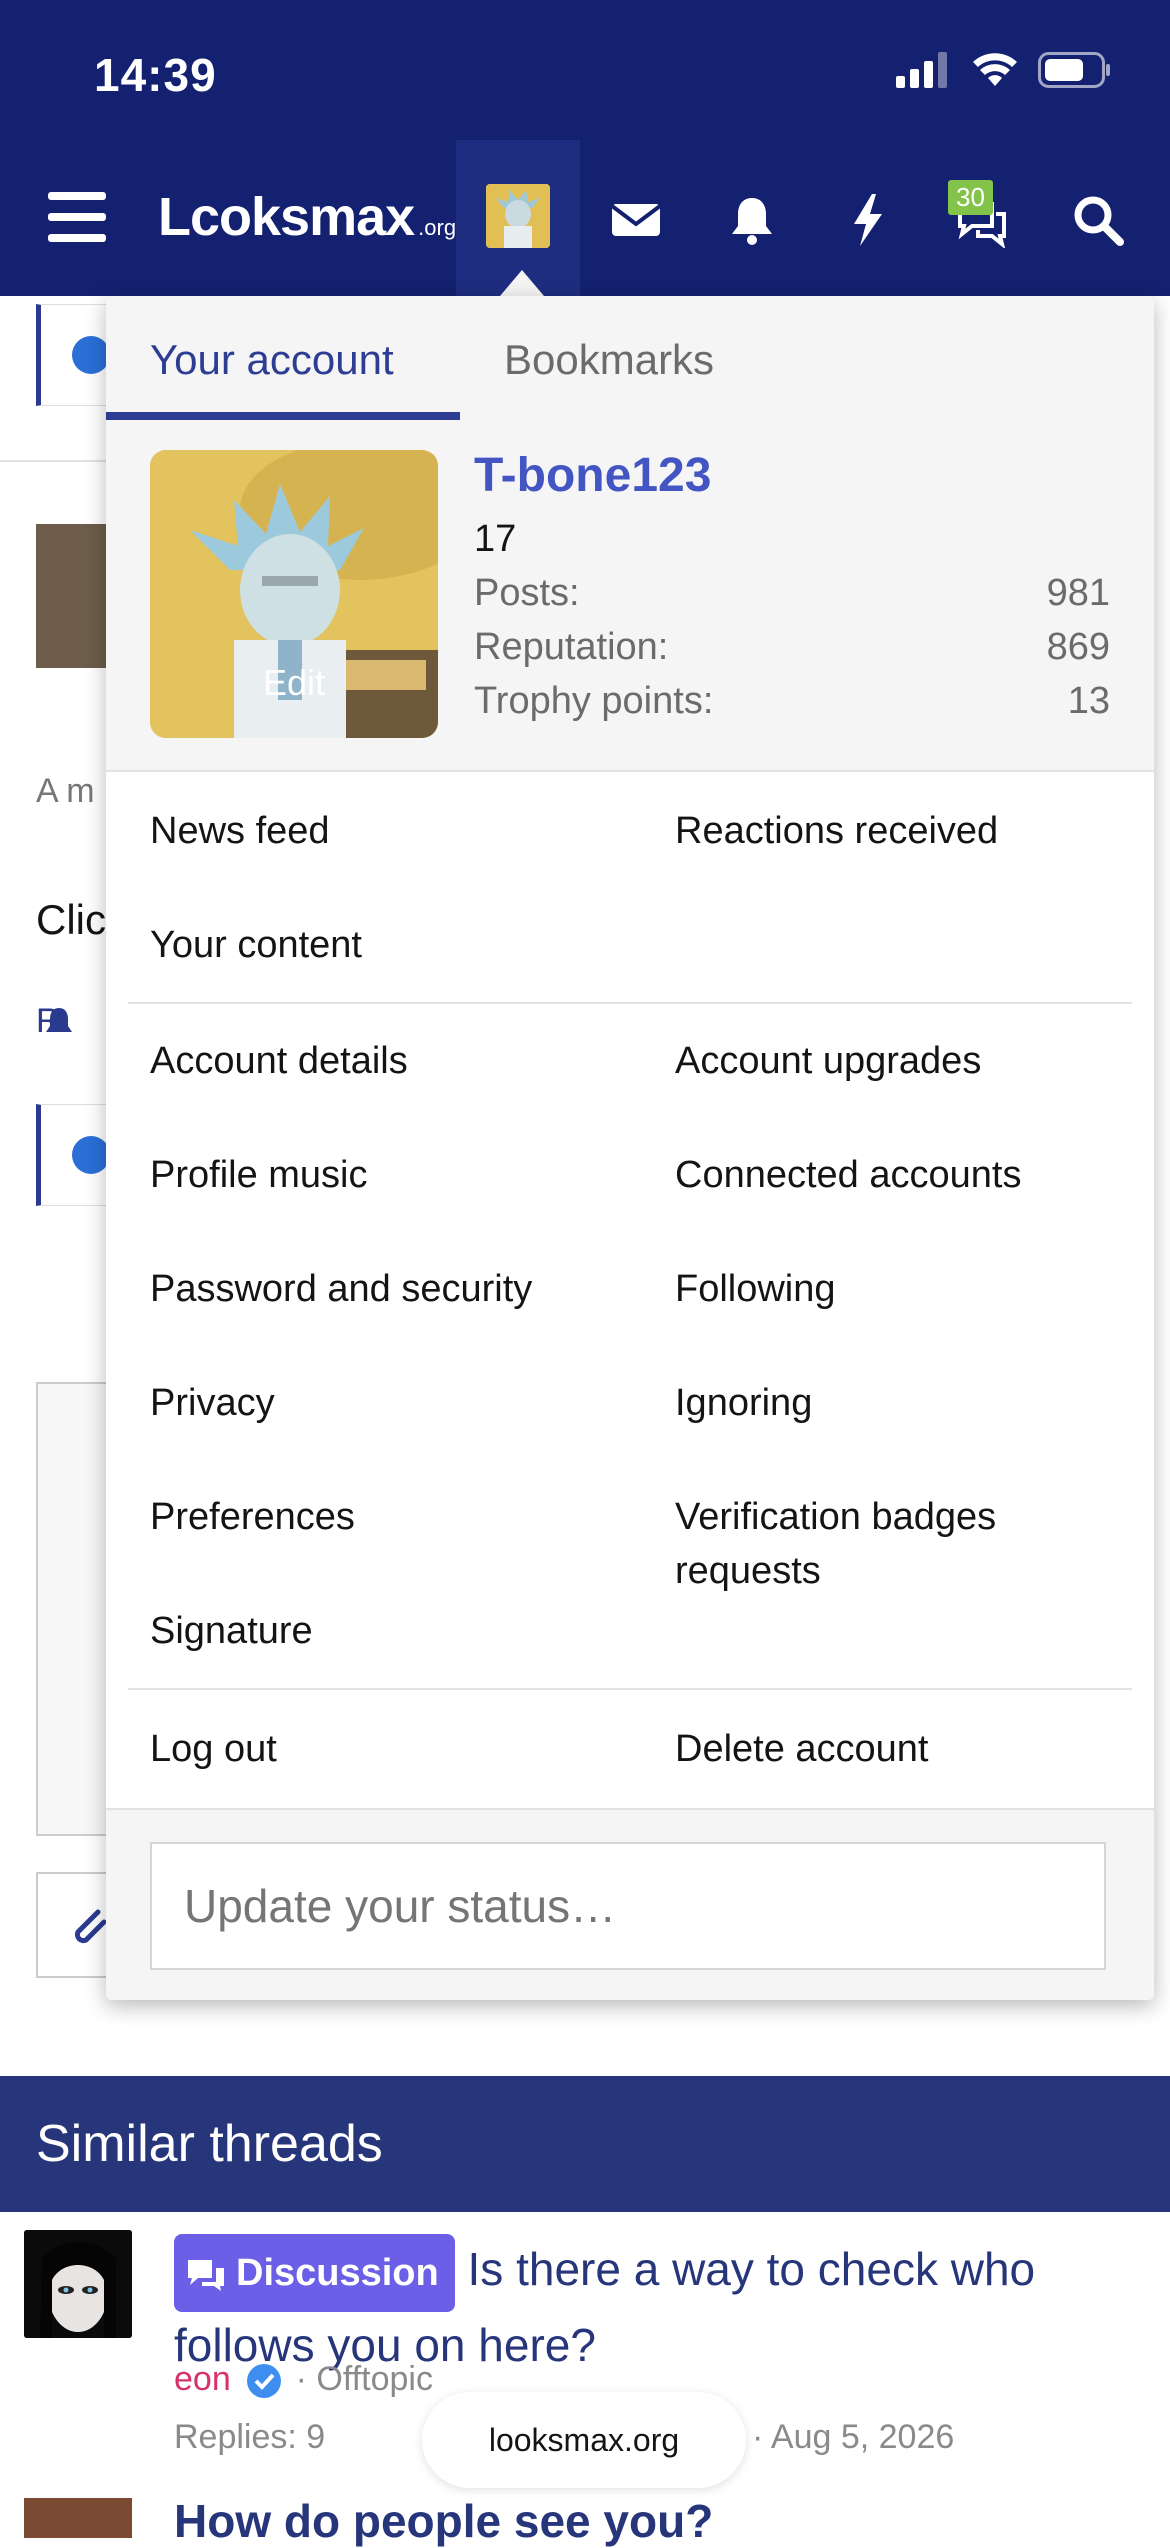  I want to click on thread-prefix-badge: Discussion, so click(314, 2273).